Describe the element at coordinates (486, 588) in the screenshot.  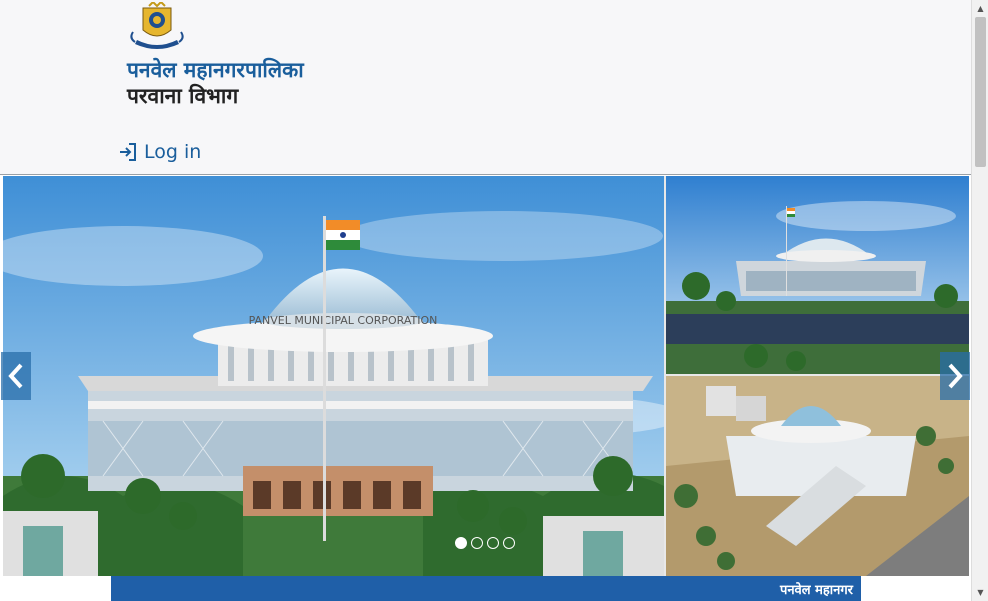
I see `news-ticker: पनवेल महानगर` at that location.